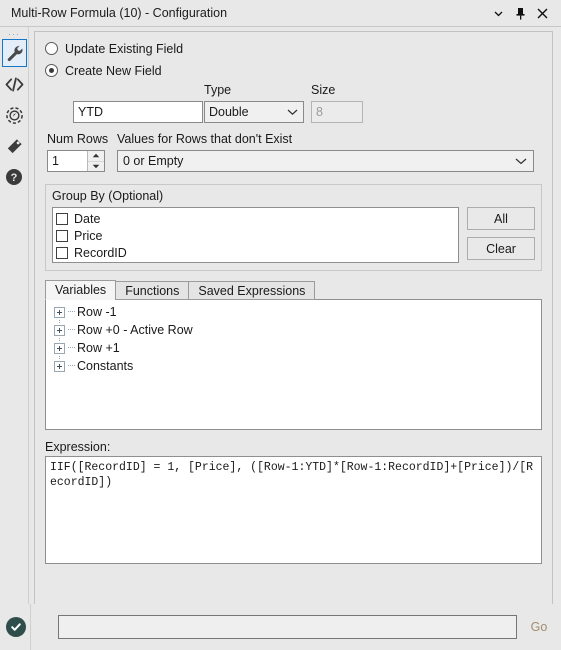 Image resolution: width=561 pixels, height=650 pixels. I want to click on tab-saved-expressions: Saved Expressions, so click(252, 290).